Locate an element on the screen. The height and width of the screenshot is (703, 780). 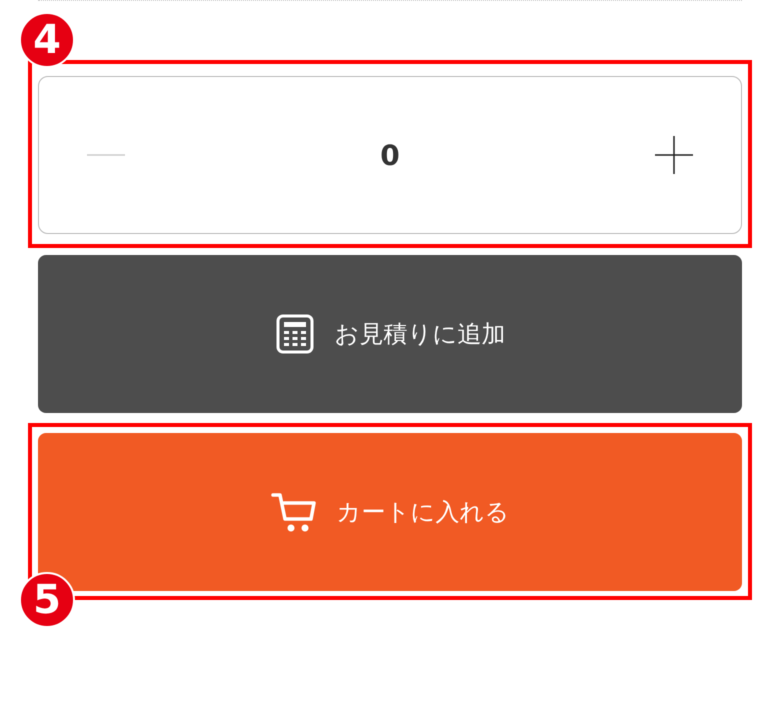
step-badge: 5 is located at coordinates (47, 600).